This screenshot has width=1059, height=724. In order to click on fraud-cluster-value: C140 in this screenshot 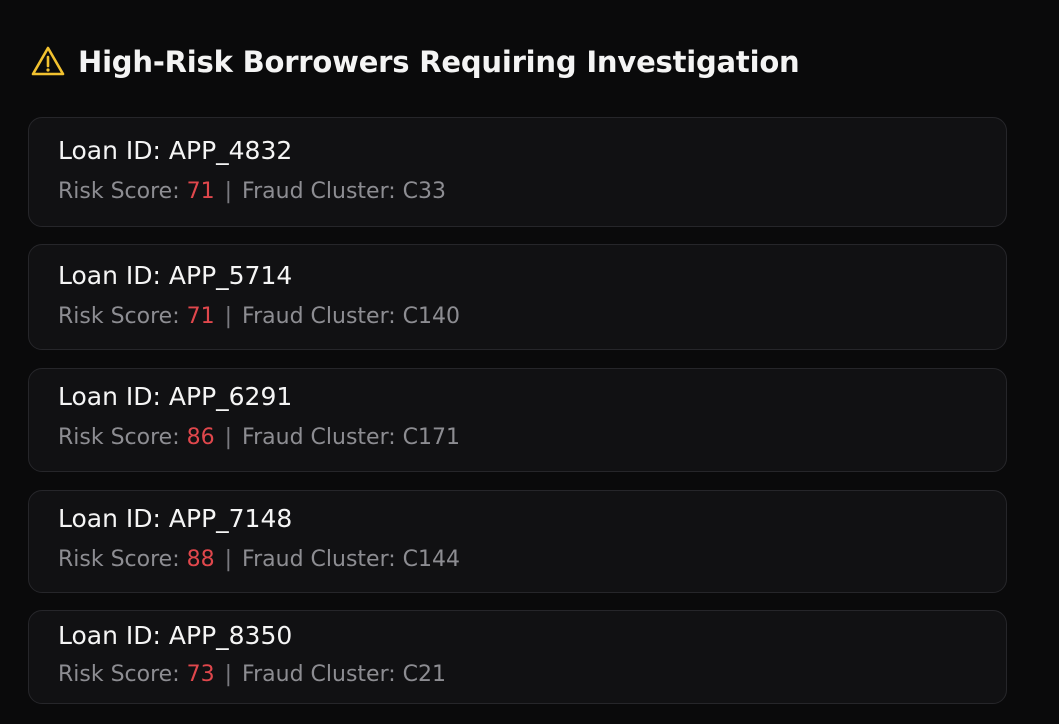, I will do `click(431, 316)`.